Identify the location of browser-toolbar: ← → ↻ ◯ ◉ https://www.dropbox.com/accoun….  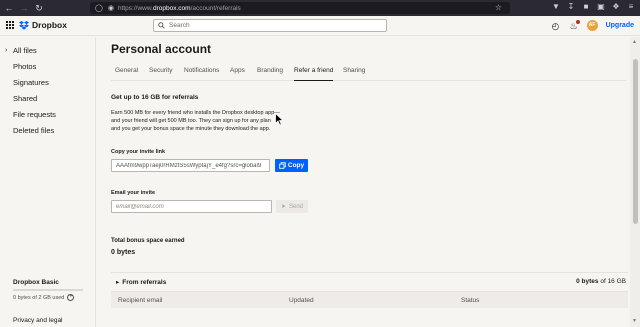
(320, 8).